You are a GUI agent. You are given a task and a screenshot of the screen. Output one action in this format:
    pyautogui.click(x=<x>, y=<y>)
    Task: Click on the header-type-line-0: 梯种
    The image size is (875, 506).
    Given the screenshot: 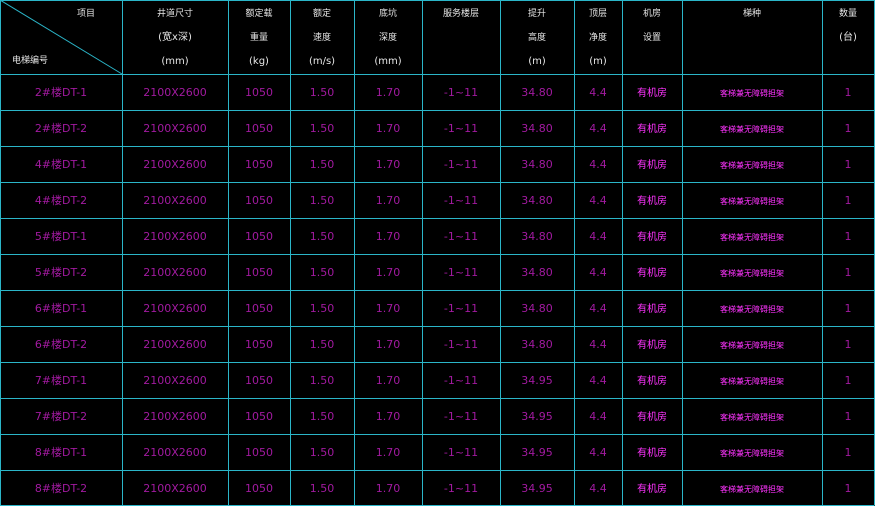 What is the action you would take?
    pyautogui.click(x=752, y=13)
    